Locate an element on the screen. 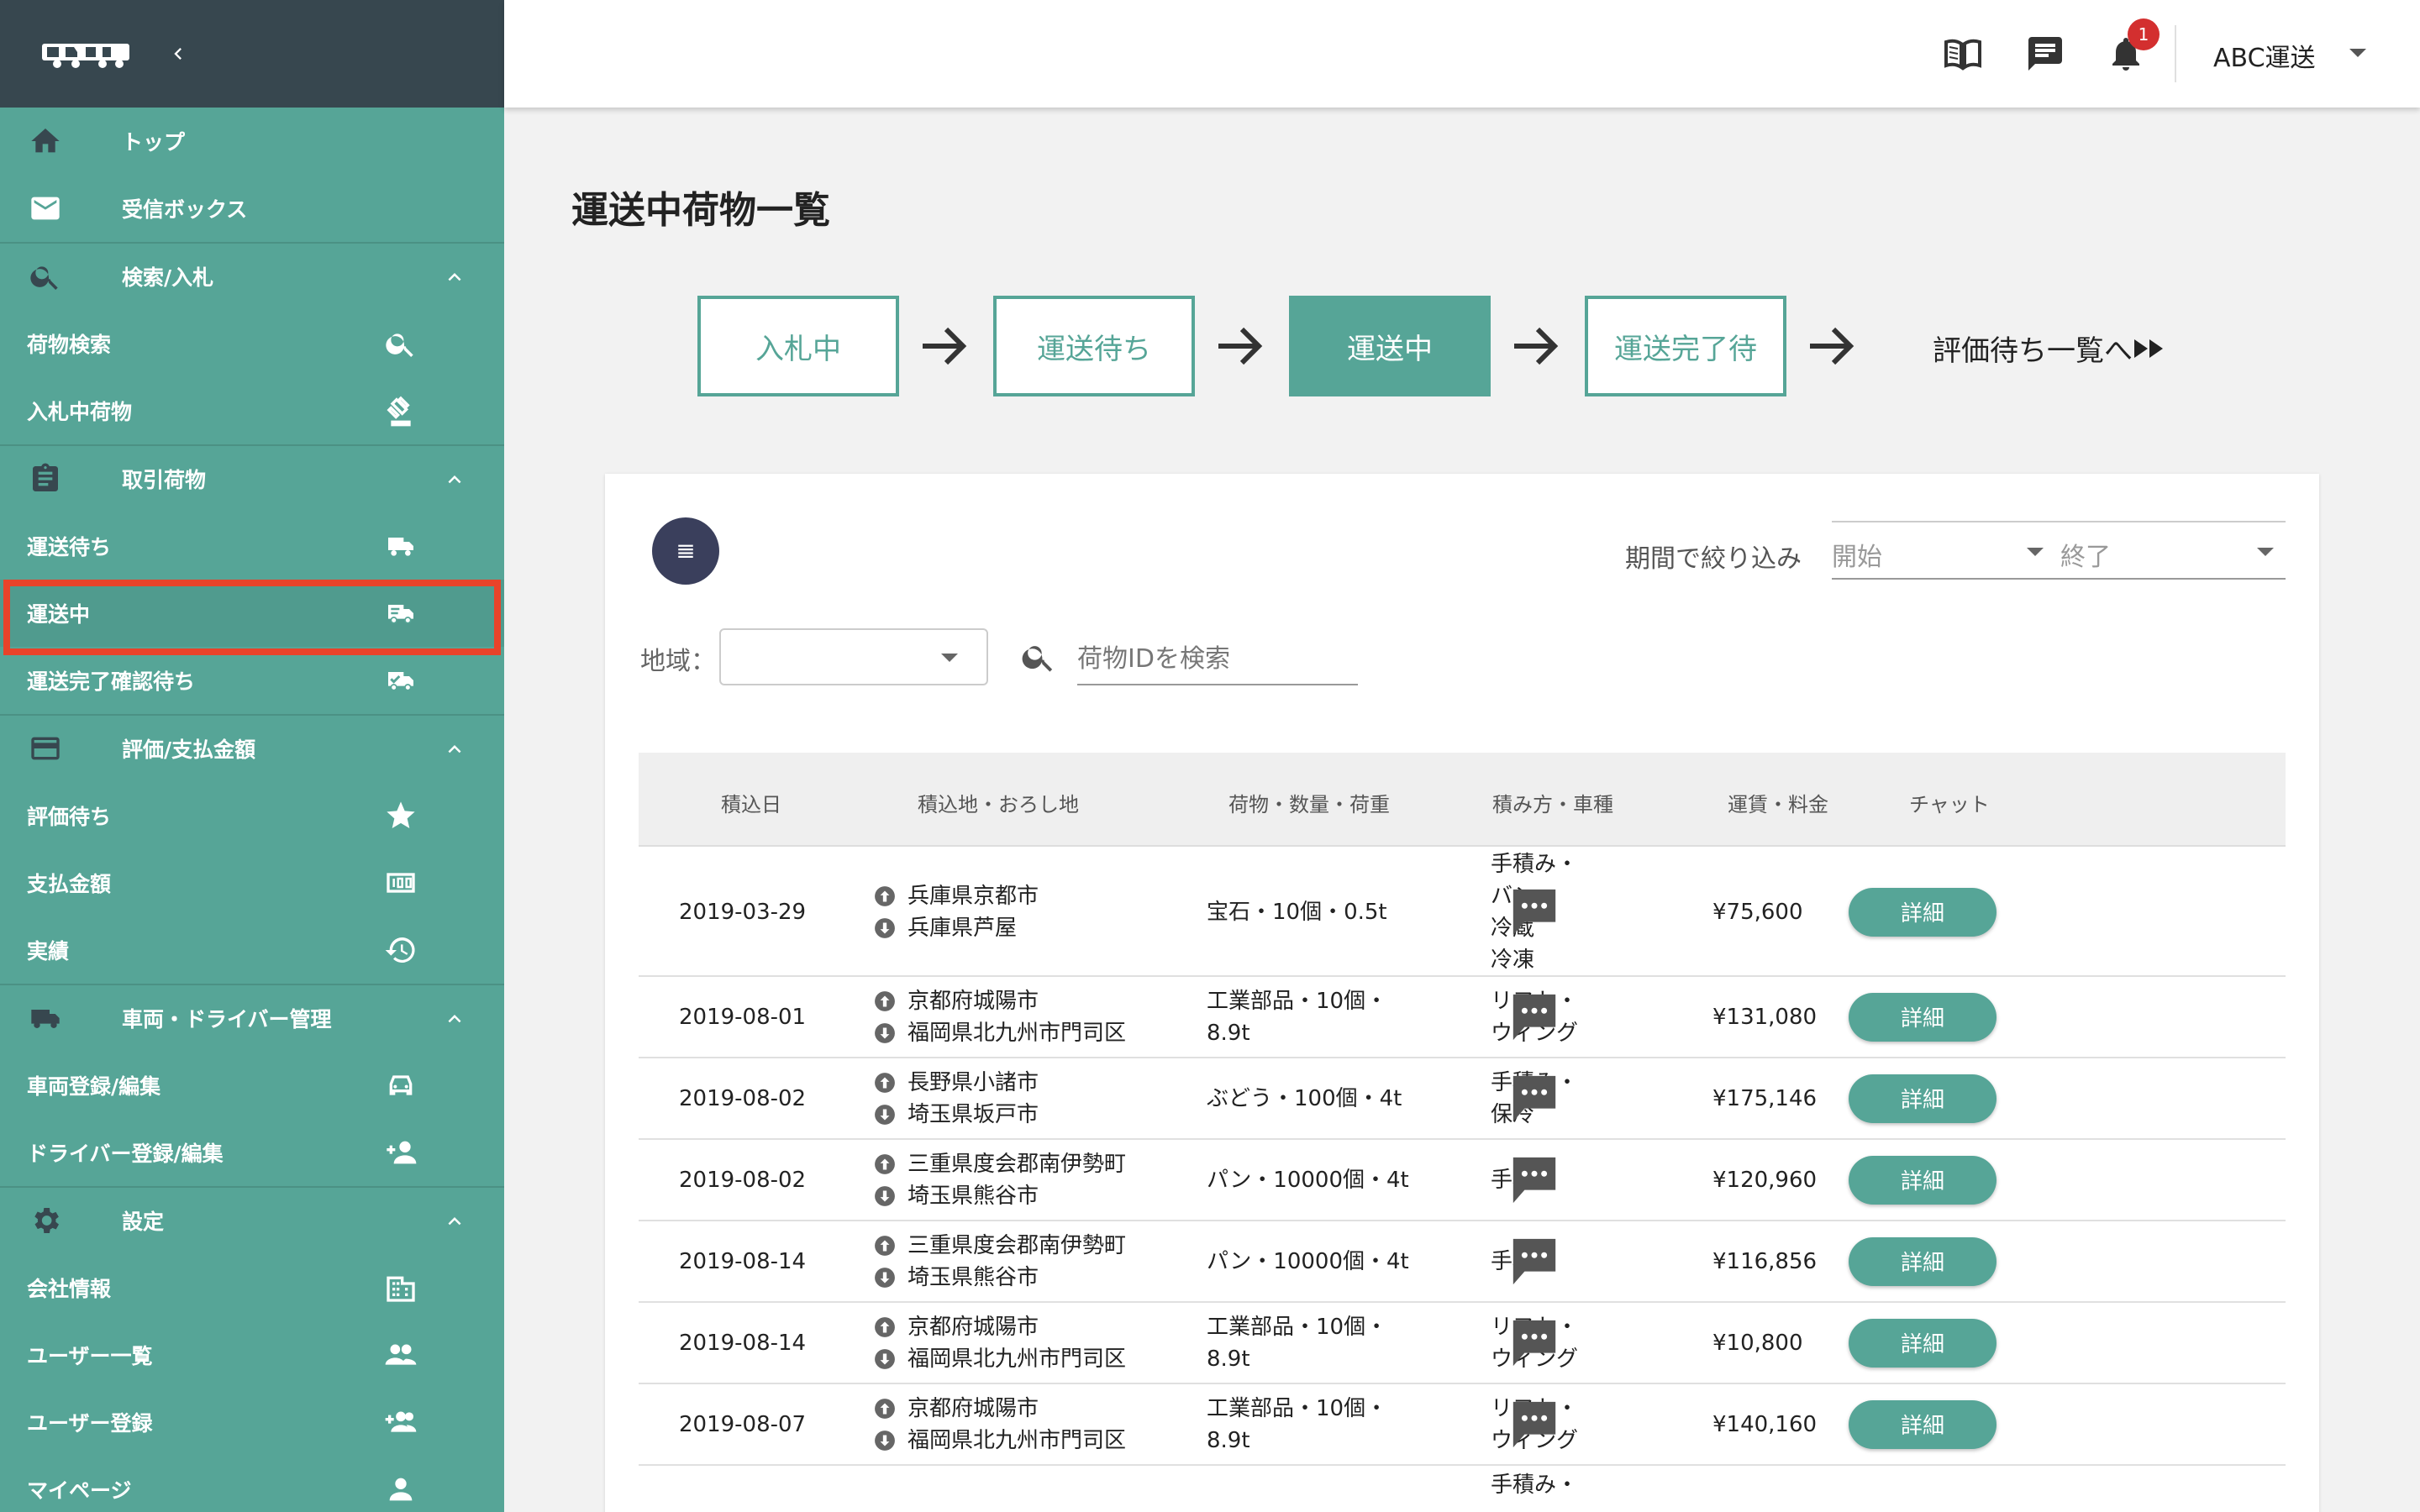  money-icon is located at coordinates (401, 883).